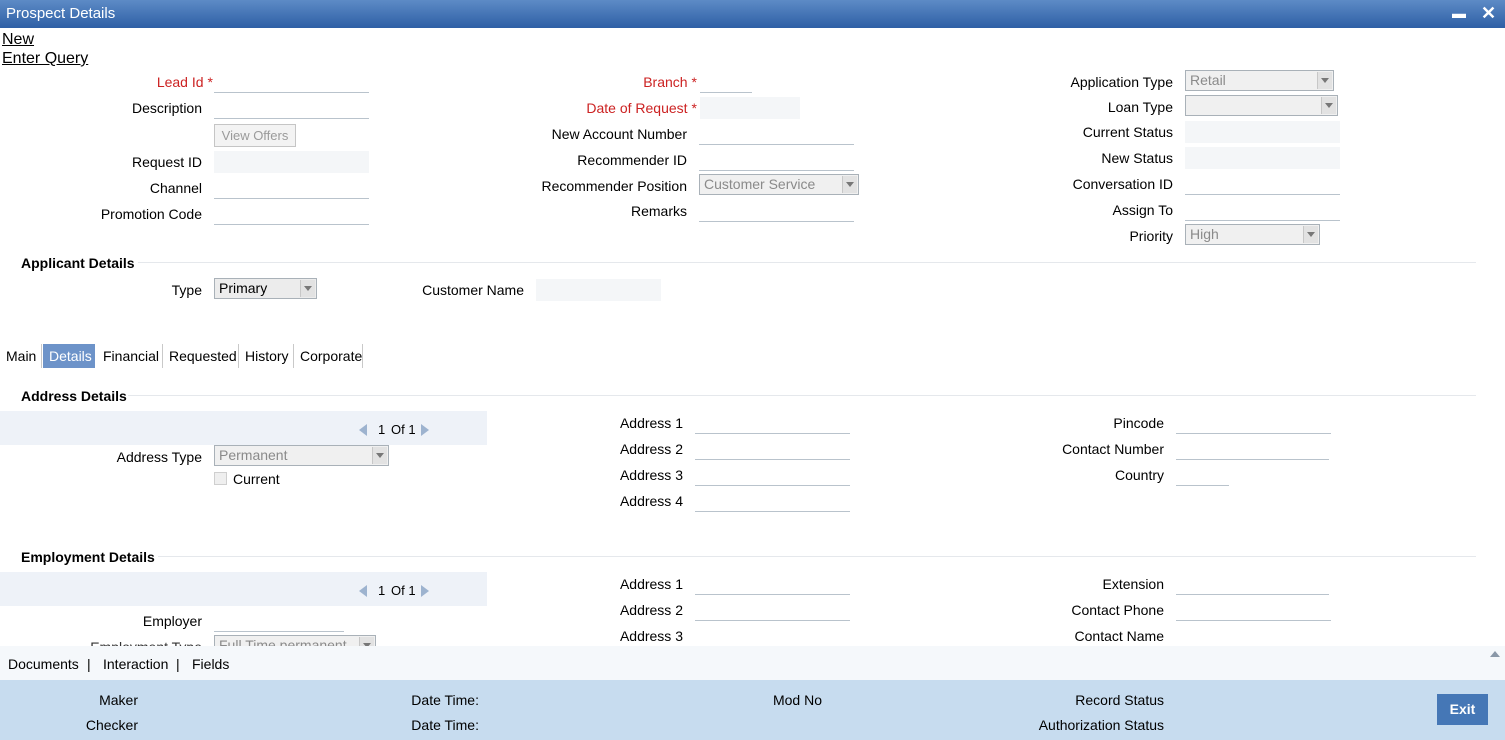  I want to click on contact-number-label: Contact Number, so click(1113, 449).